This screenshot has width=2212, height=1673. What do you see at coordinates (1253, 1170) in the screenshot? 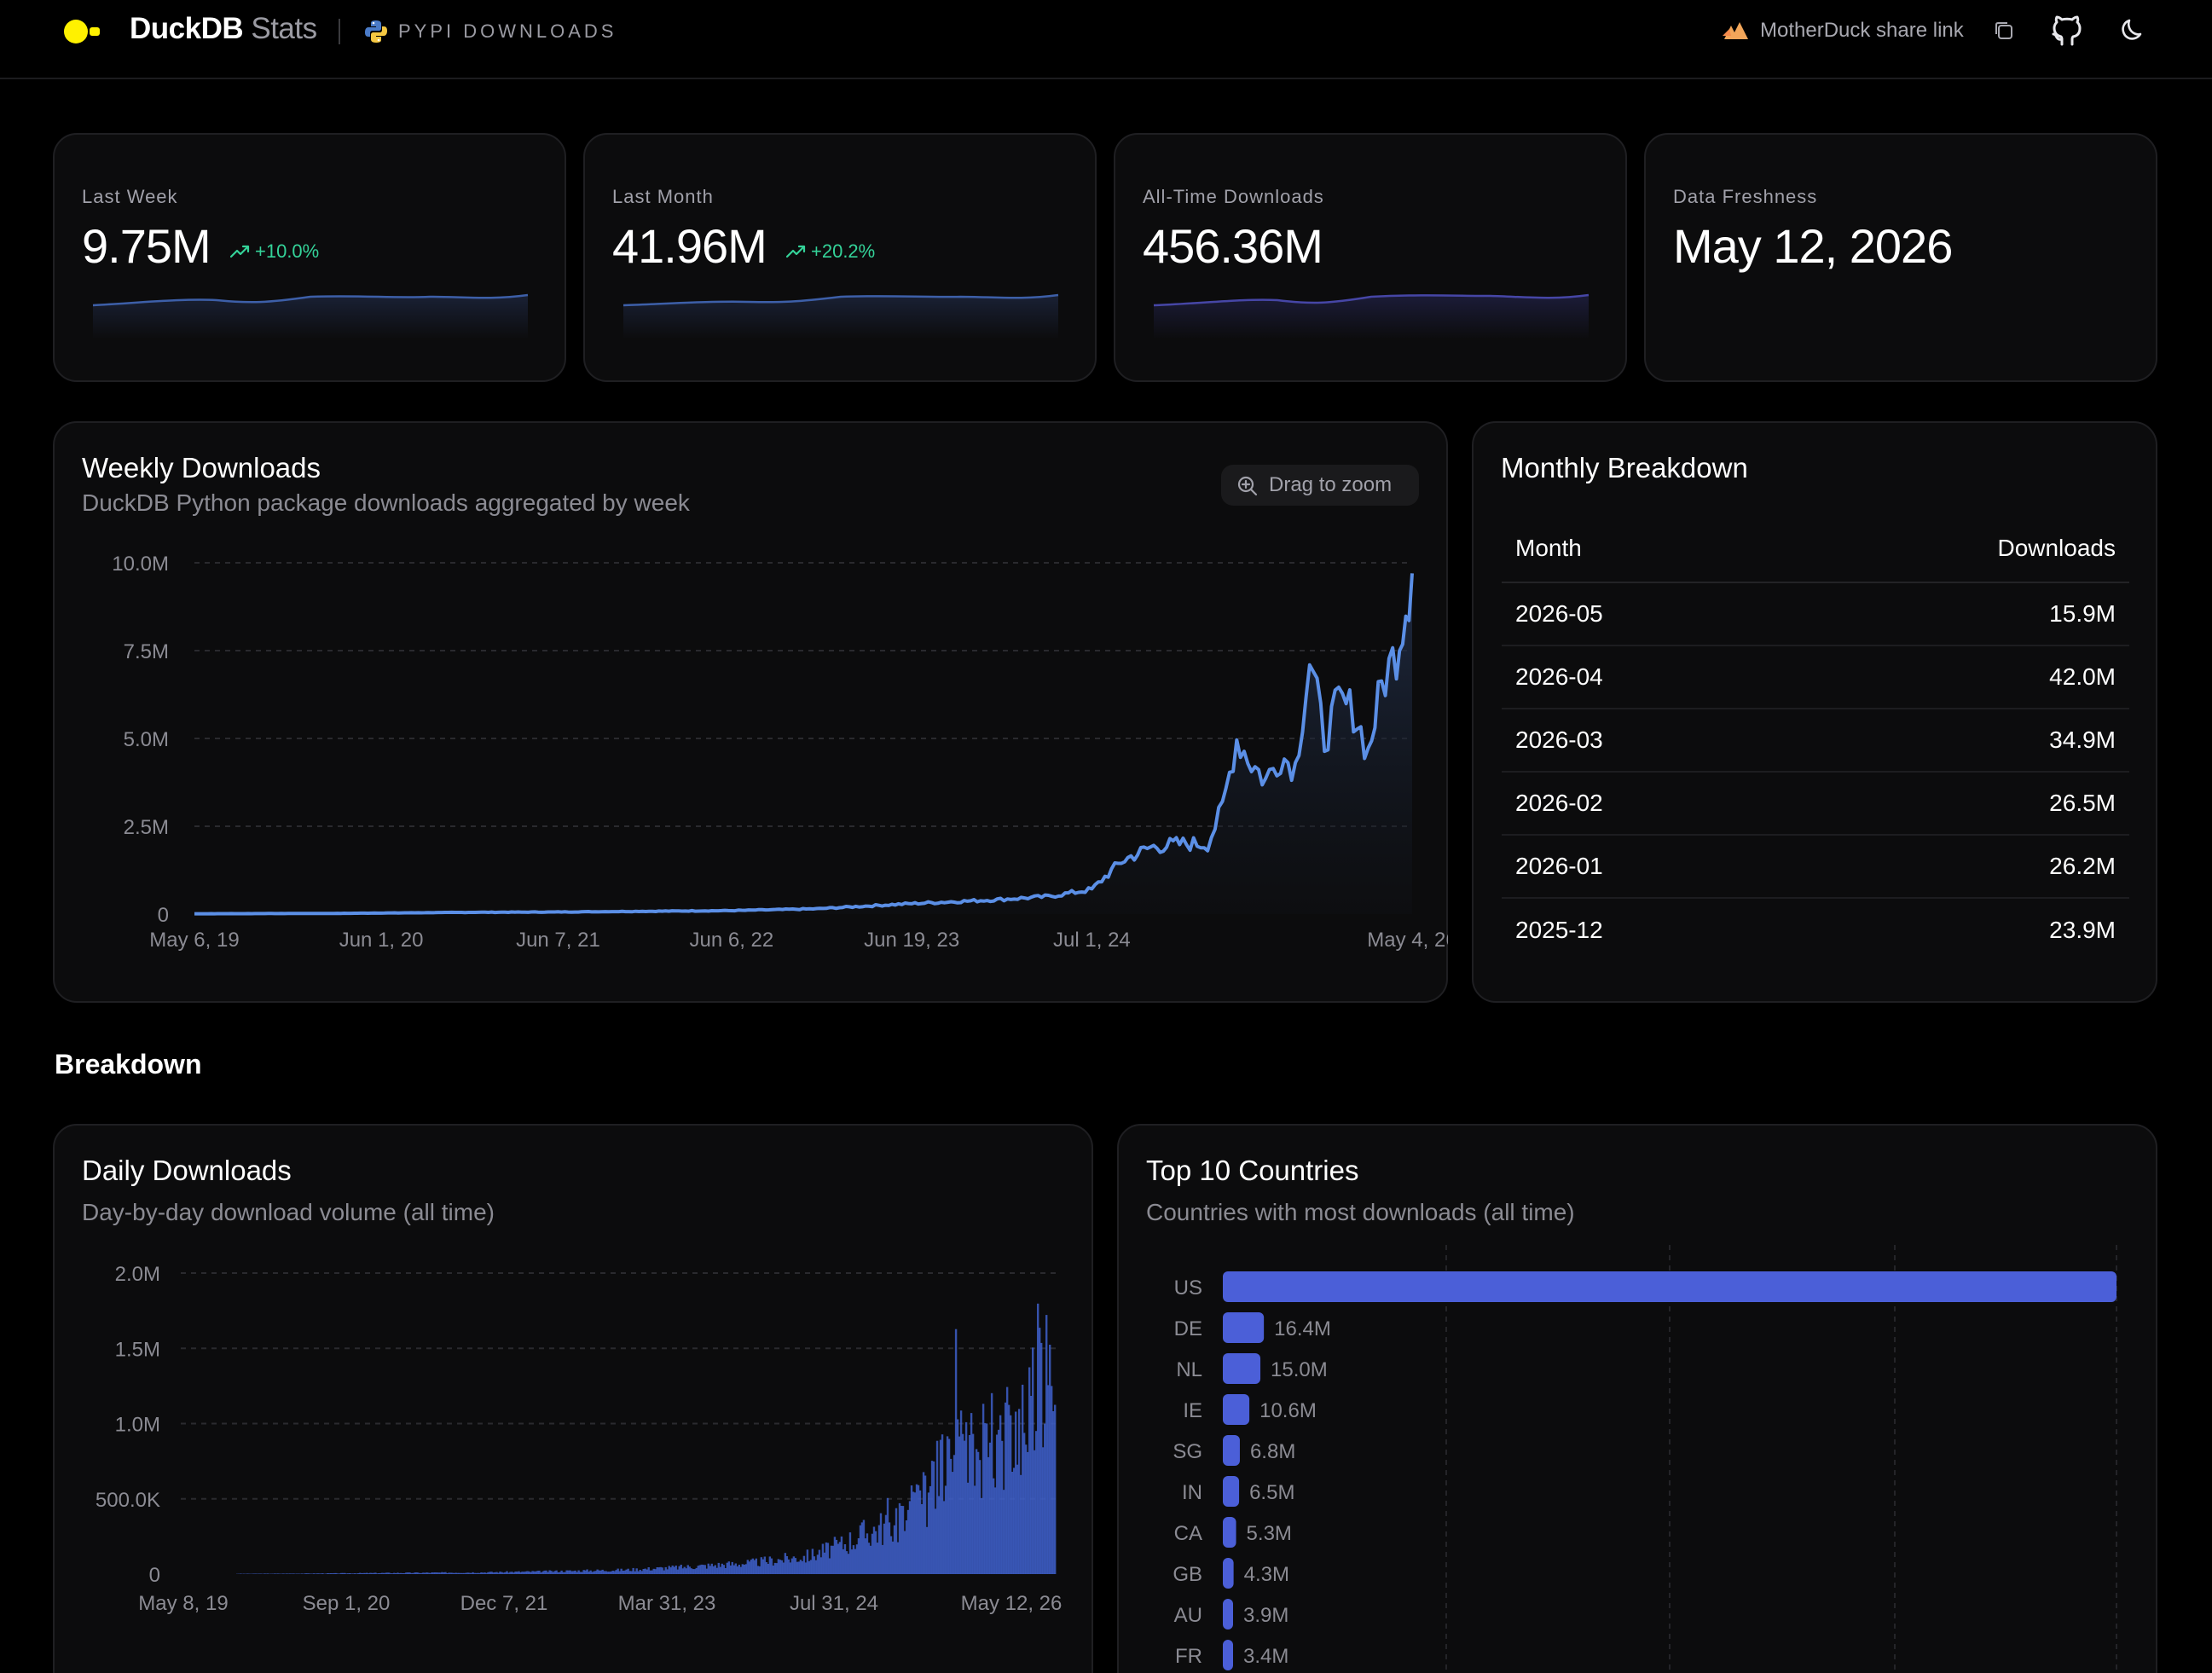
I see `top-countries-title: Top 10 Countries` at bounding box center [1253, 1170].